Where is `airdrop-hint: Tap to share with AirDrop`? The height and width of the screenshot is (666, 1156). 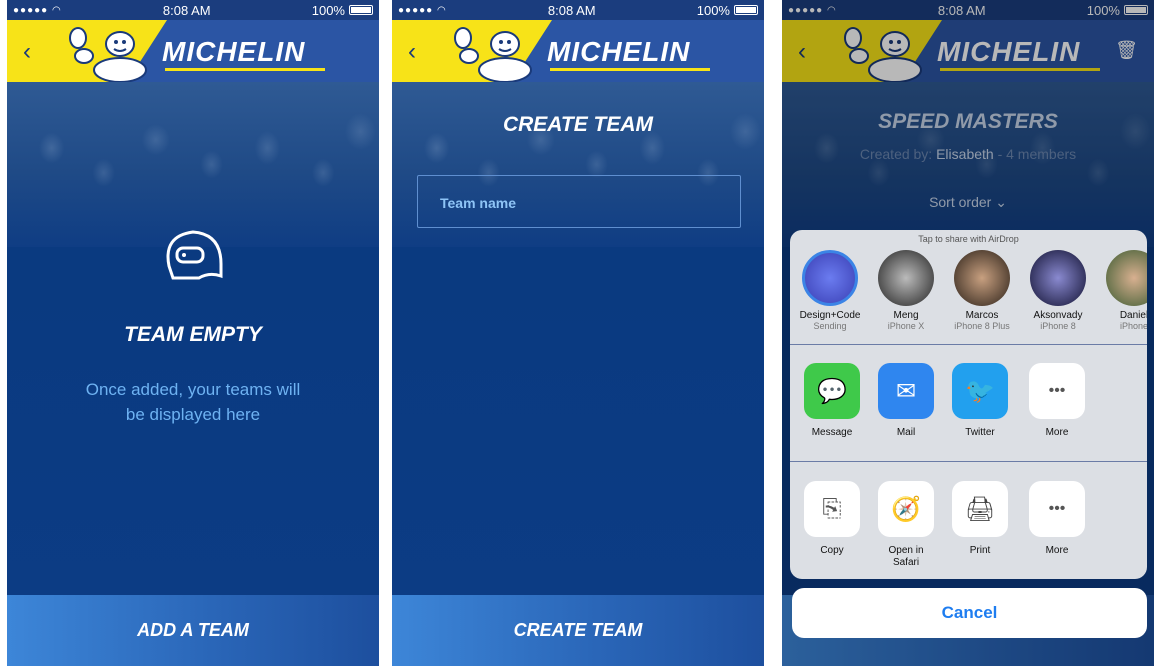
airdrop-hint: Tap to share with AirDrop is located at coordinates (968, 239).